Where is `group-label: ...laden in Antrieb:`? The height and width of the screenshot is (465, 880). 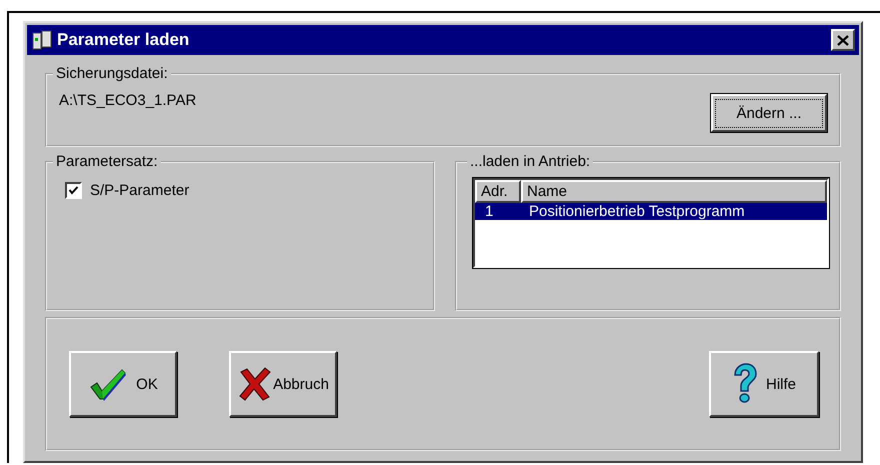
group-label: ...laden in Antrieb: is located at coordinates (530, 161).